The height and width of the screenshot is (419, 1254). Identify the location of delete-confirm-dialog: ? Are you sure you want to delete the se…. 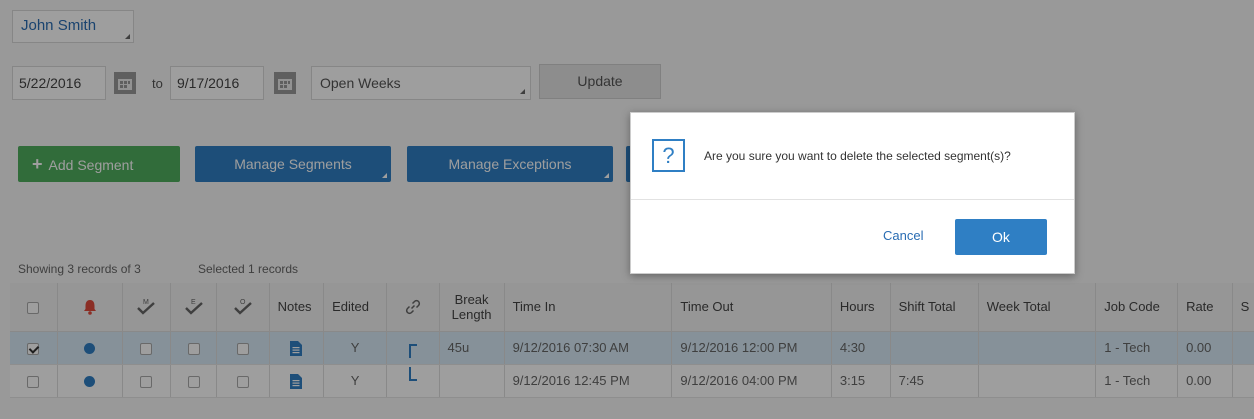
(852, 193).